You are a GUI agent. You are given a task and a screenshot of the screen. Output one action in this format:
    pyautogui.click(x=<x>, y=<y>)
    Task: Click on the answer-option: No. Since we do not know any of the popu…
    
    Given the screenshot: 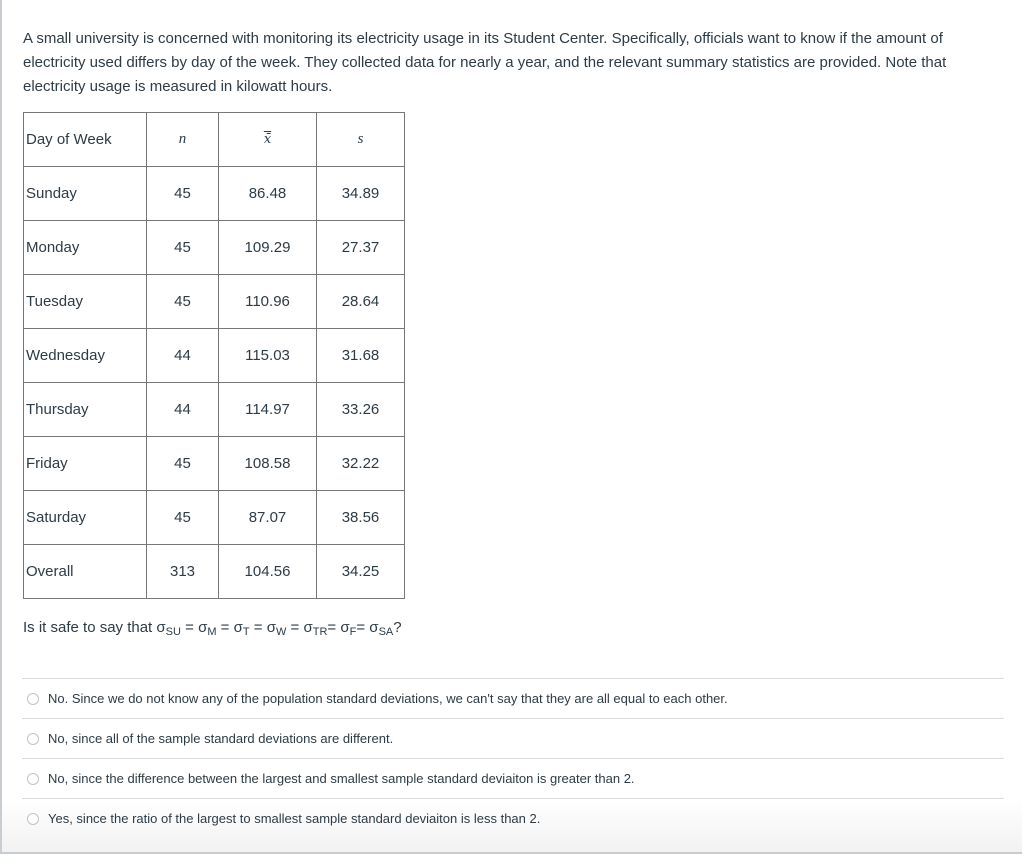 What is the action you would take?
    pyautogui.click(x=513, y=698)
    